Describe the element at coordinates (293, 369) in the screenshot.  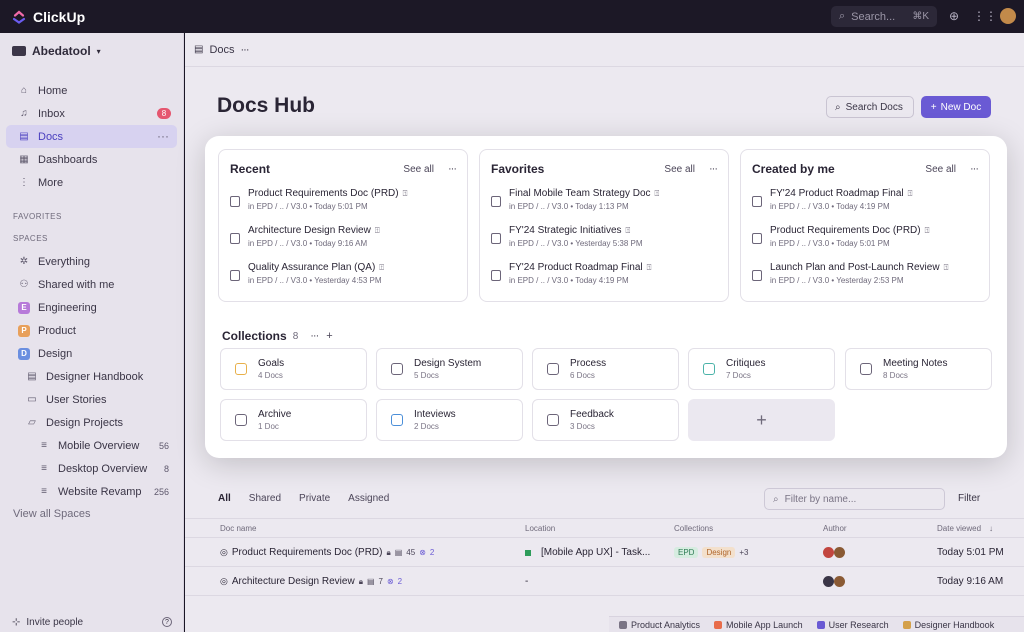
I see `collection-card: Goals 4 Docs` at that location.